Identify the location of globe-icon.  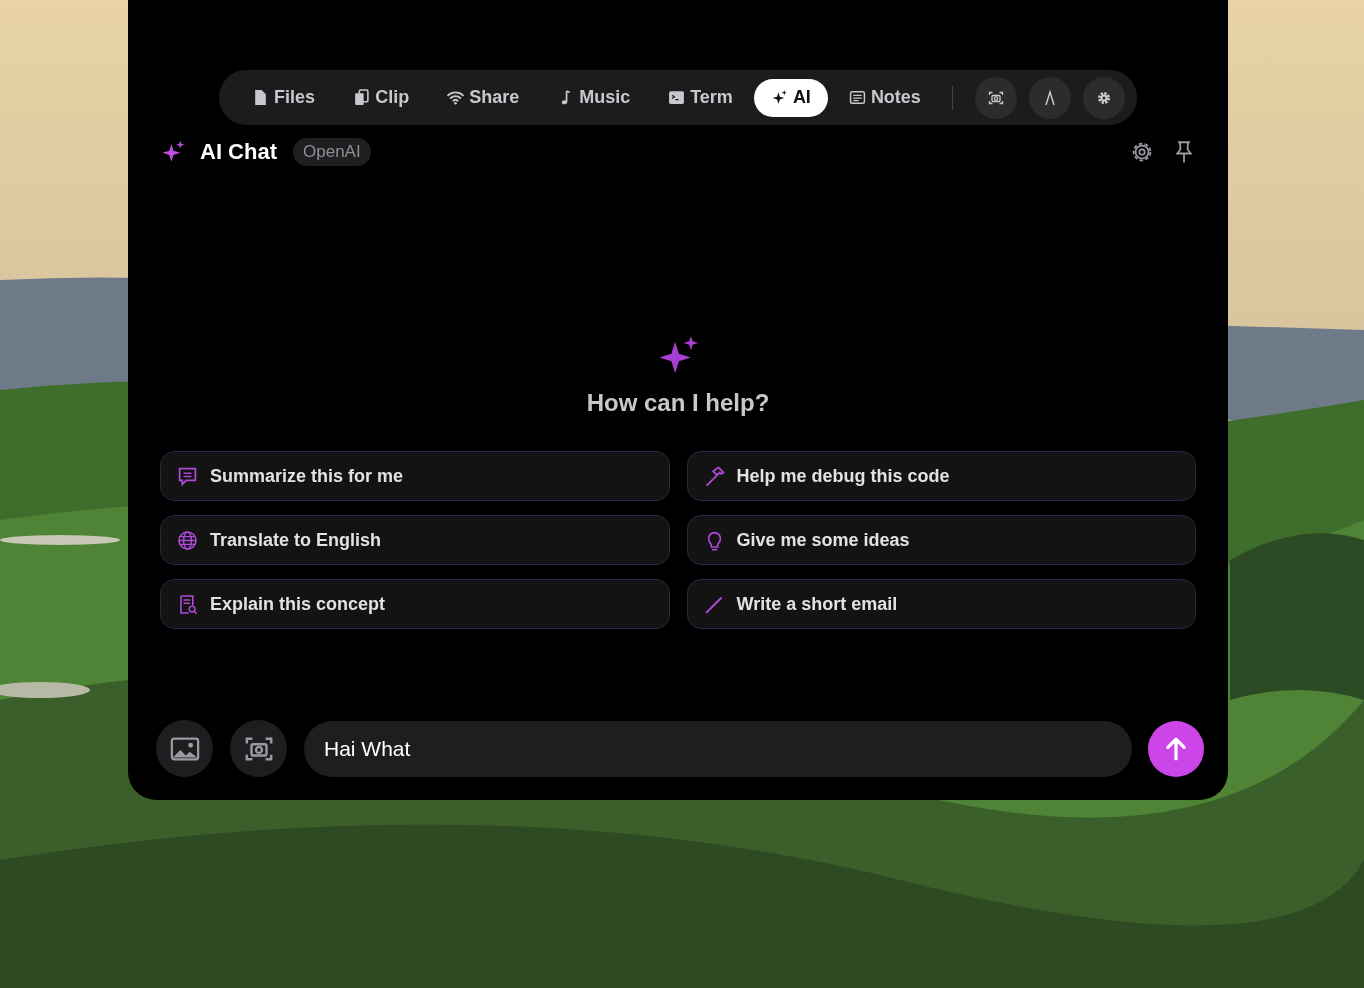
(187, 540).